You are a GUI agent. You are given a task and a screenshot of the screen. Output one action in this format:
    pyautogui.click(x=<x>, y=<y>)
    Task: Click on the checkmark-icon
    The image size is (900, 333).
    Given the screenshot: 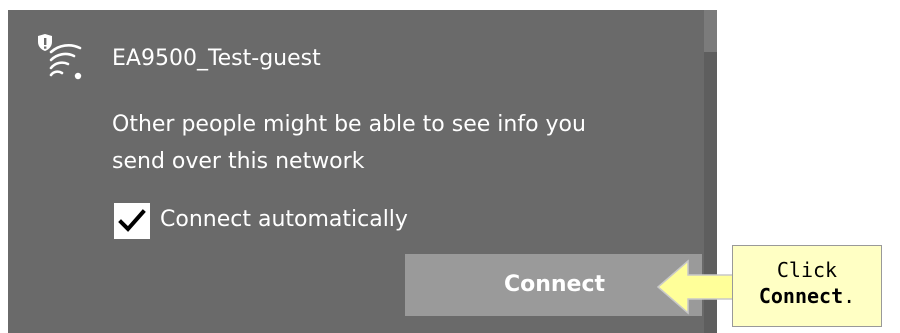 What is the action you would take?
    pyautogui.click(x=132, y=220)
    